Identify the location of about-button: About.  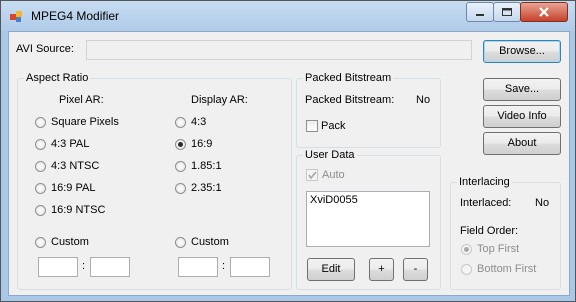
(522, 143).